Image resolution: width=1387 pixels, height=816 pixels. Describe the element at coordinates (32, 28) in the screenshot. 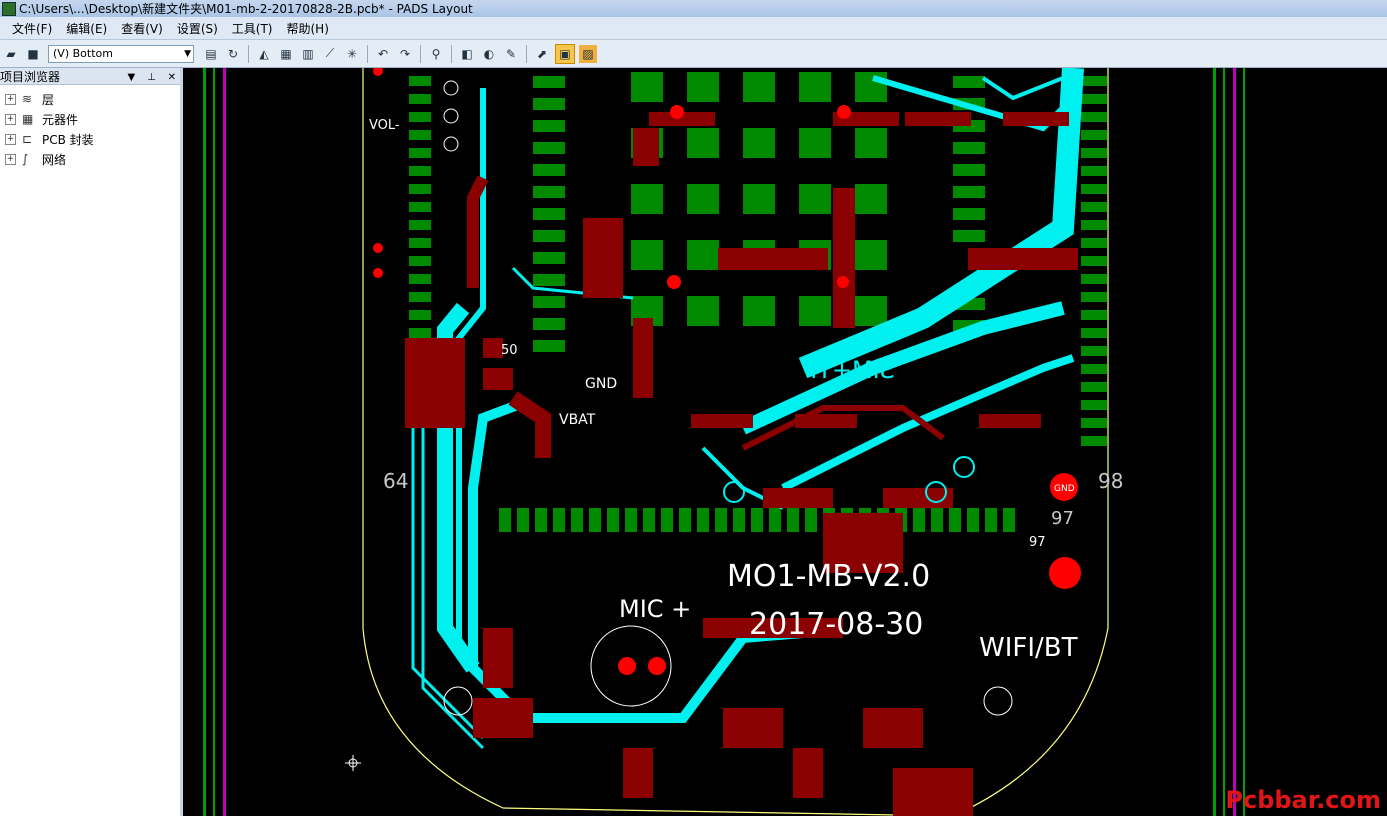

I see `menu-file: 文件(F)` at that location.